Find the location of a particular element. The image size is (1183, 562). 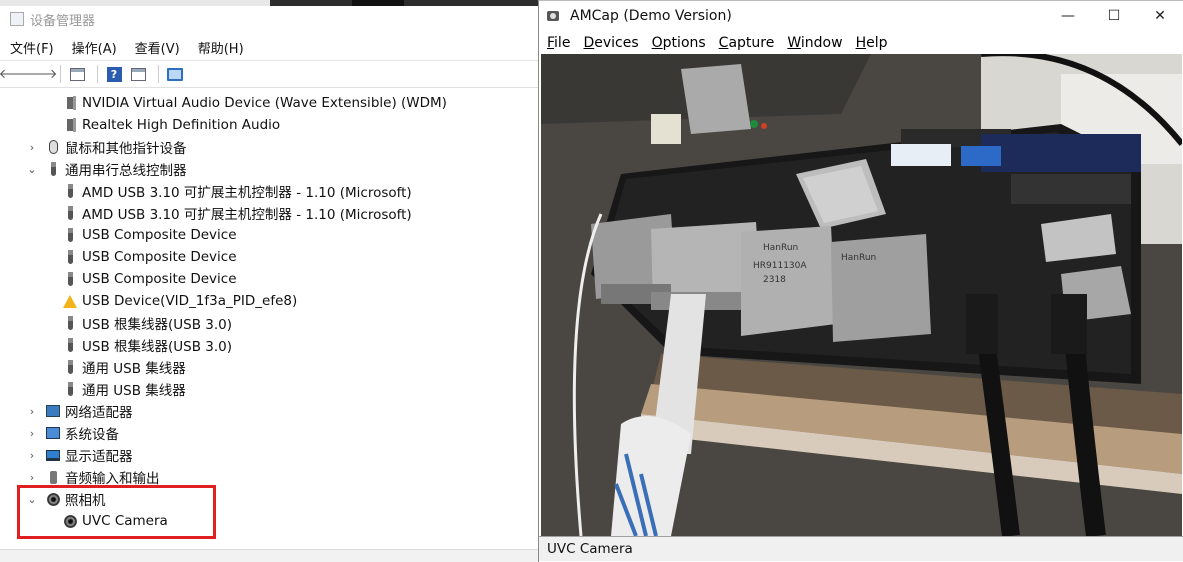

minimize-icon: — is located at coordinates (1068, 16).